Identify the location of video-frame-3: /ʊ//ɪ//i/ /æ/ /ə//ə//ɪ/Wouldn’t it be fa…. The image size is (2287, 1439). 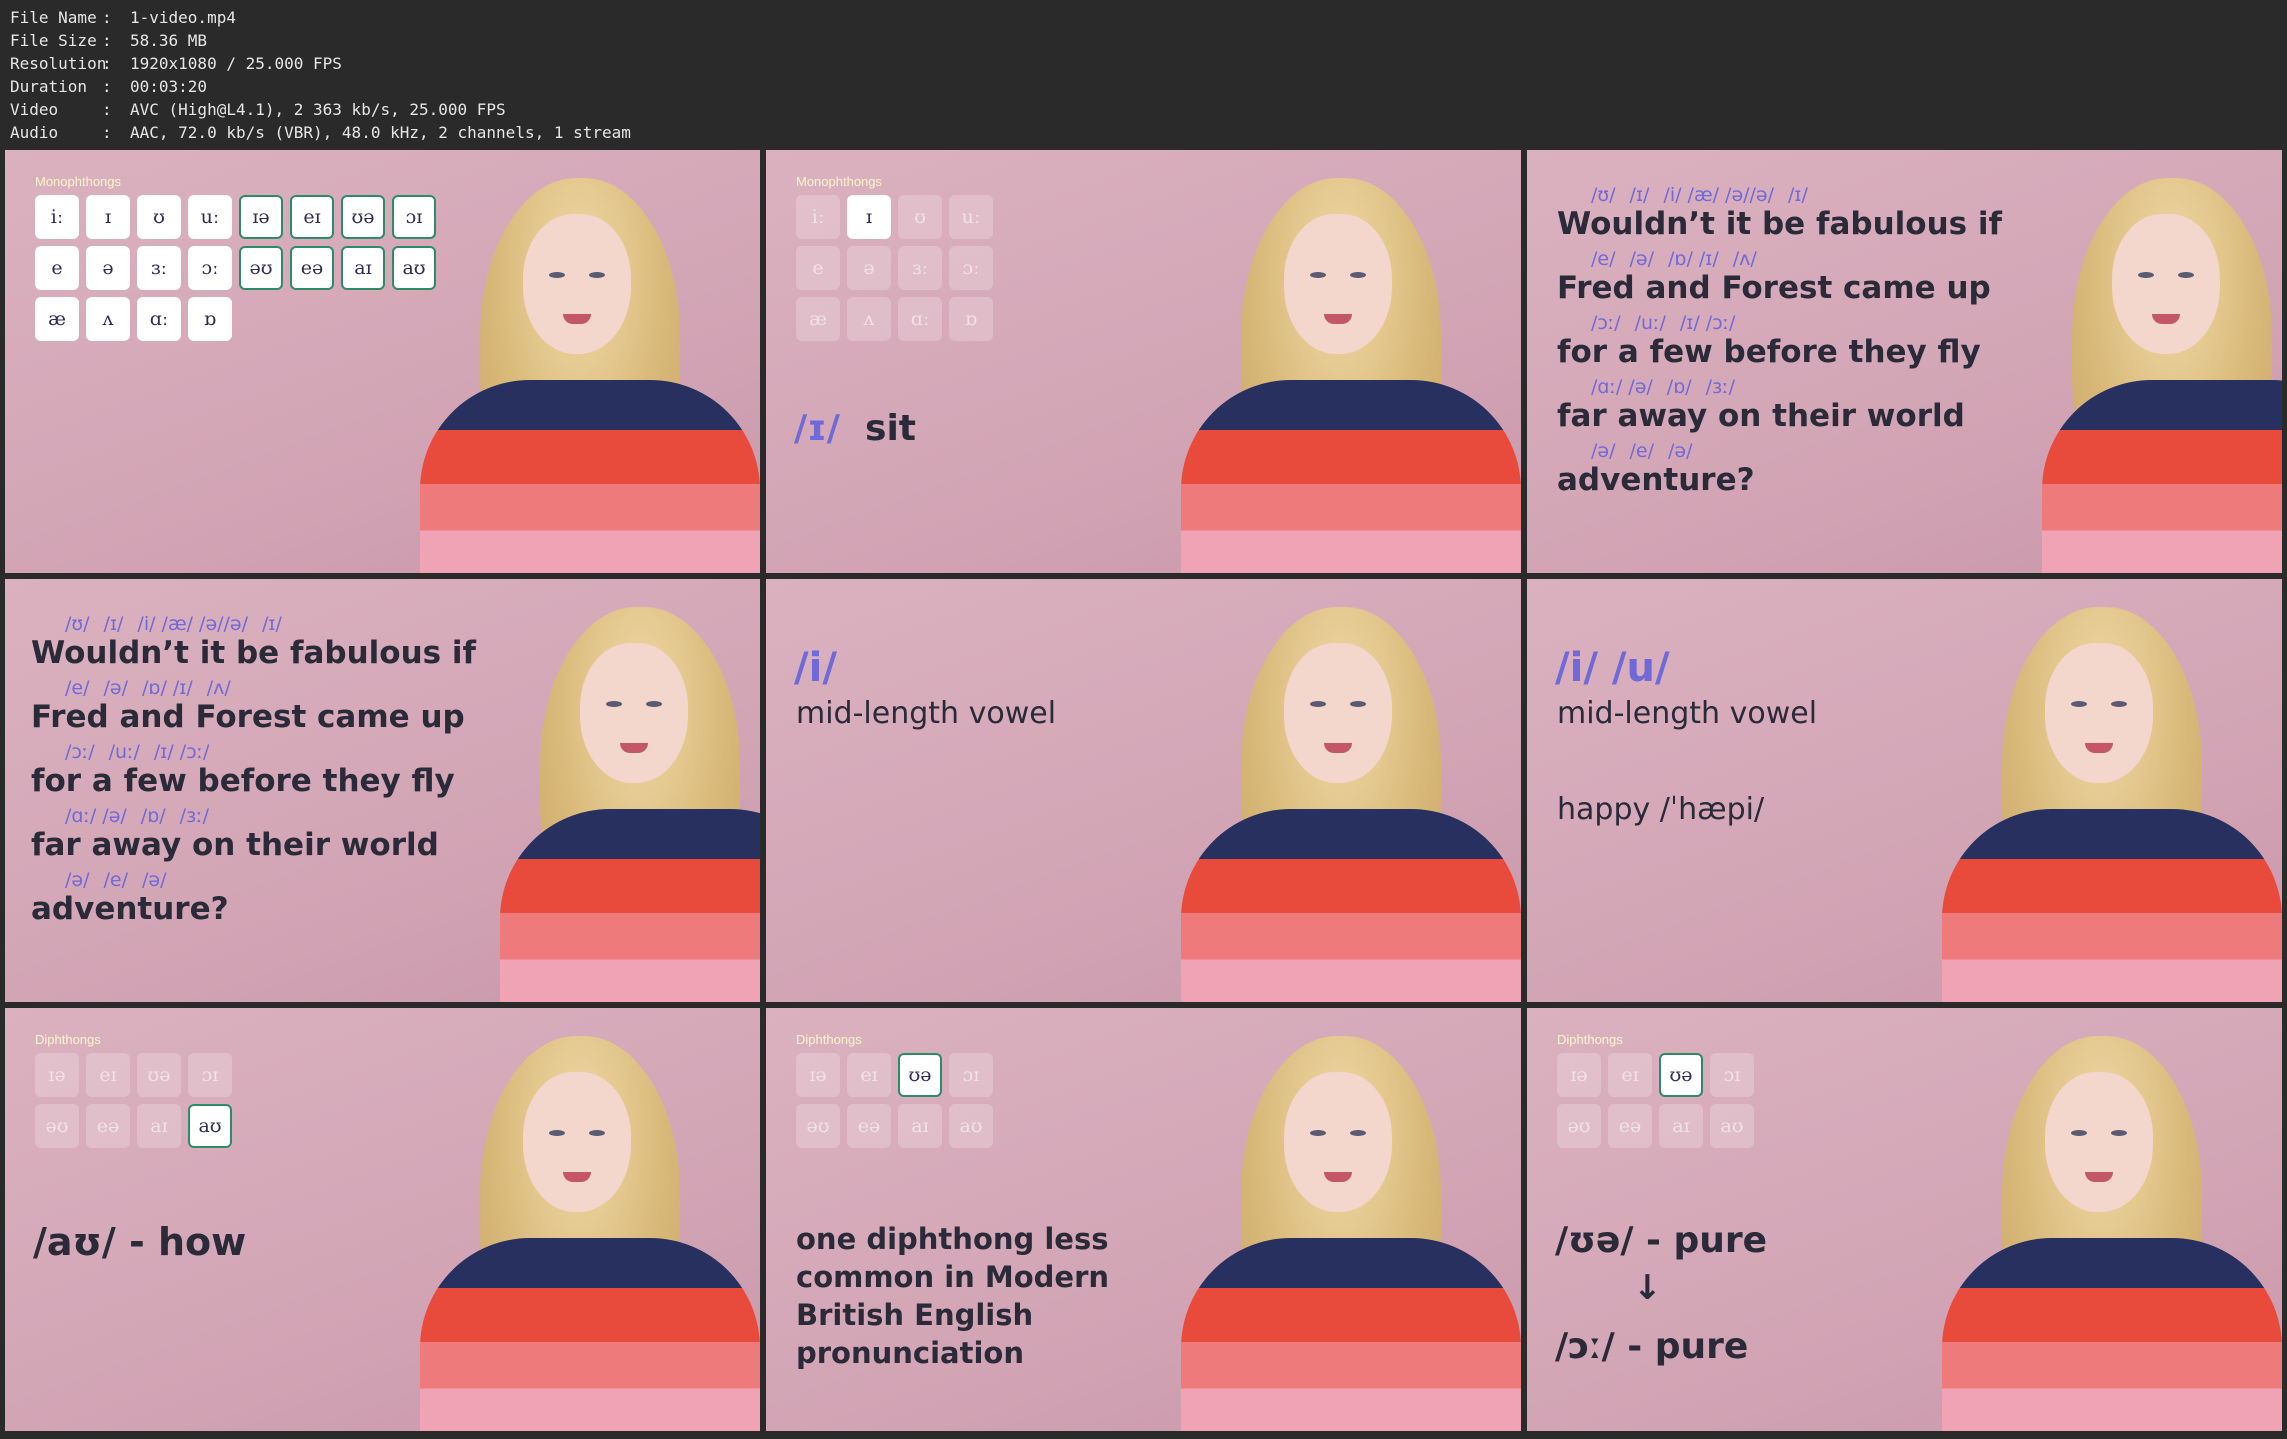
(1904, 361).